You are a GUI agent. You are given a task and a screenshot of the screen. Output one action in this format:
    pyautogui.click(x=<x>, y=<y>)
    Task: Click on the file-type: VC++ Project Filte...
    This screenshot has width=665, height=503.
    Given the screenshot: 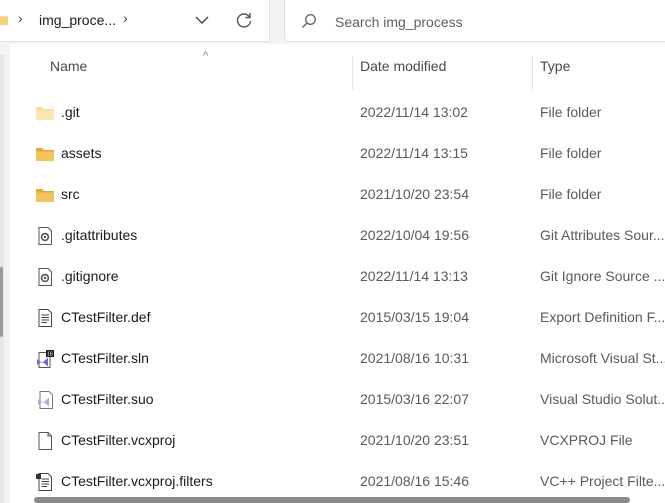 What is the action you would take?
    pyautogui.click(x=602, y=481)
    